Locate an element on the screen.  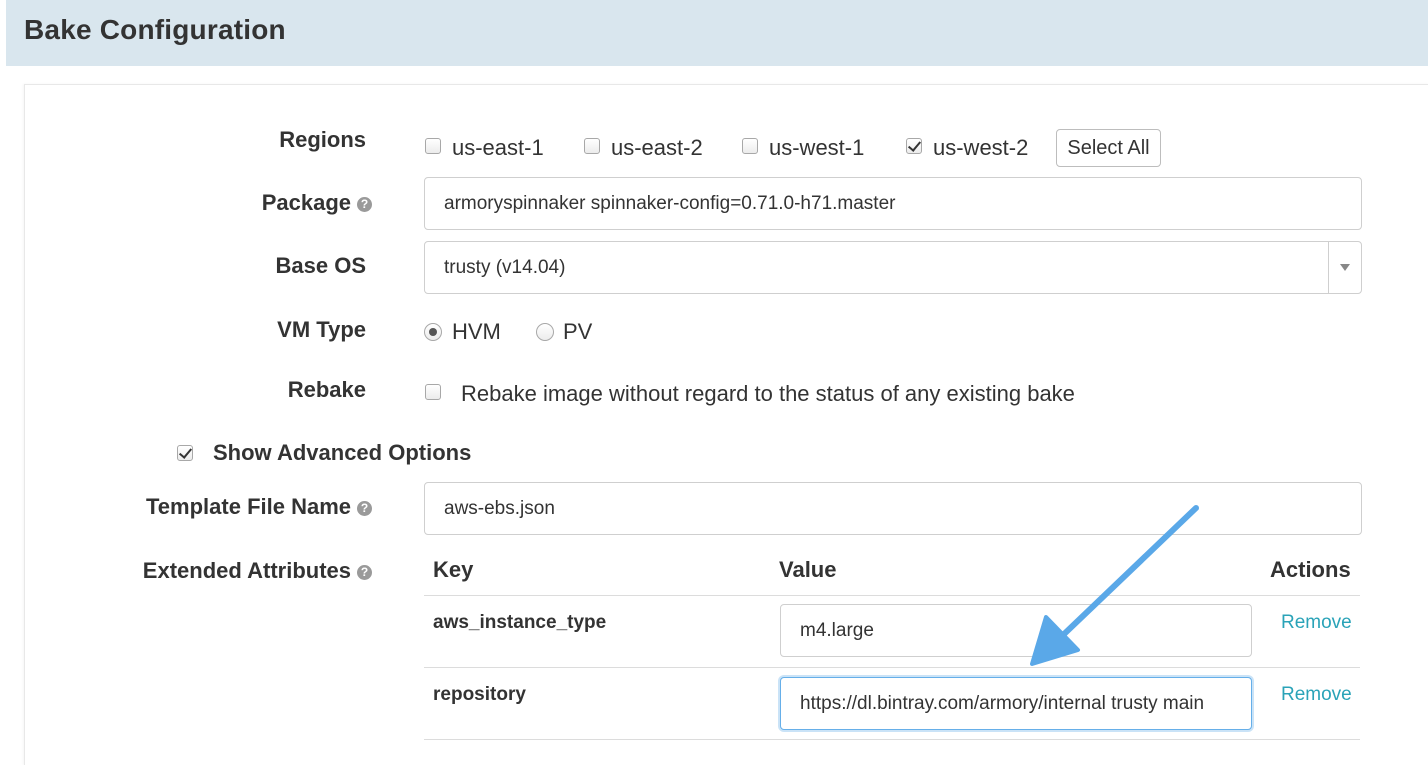
region-us-west-1-checkbox is located at coordinates (750, 146).